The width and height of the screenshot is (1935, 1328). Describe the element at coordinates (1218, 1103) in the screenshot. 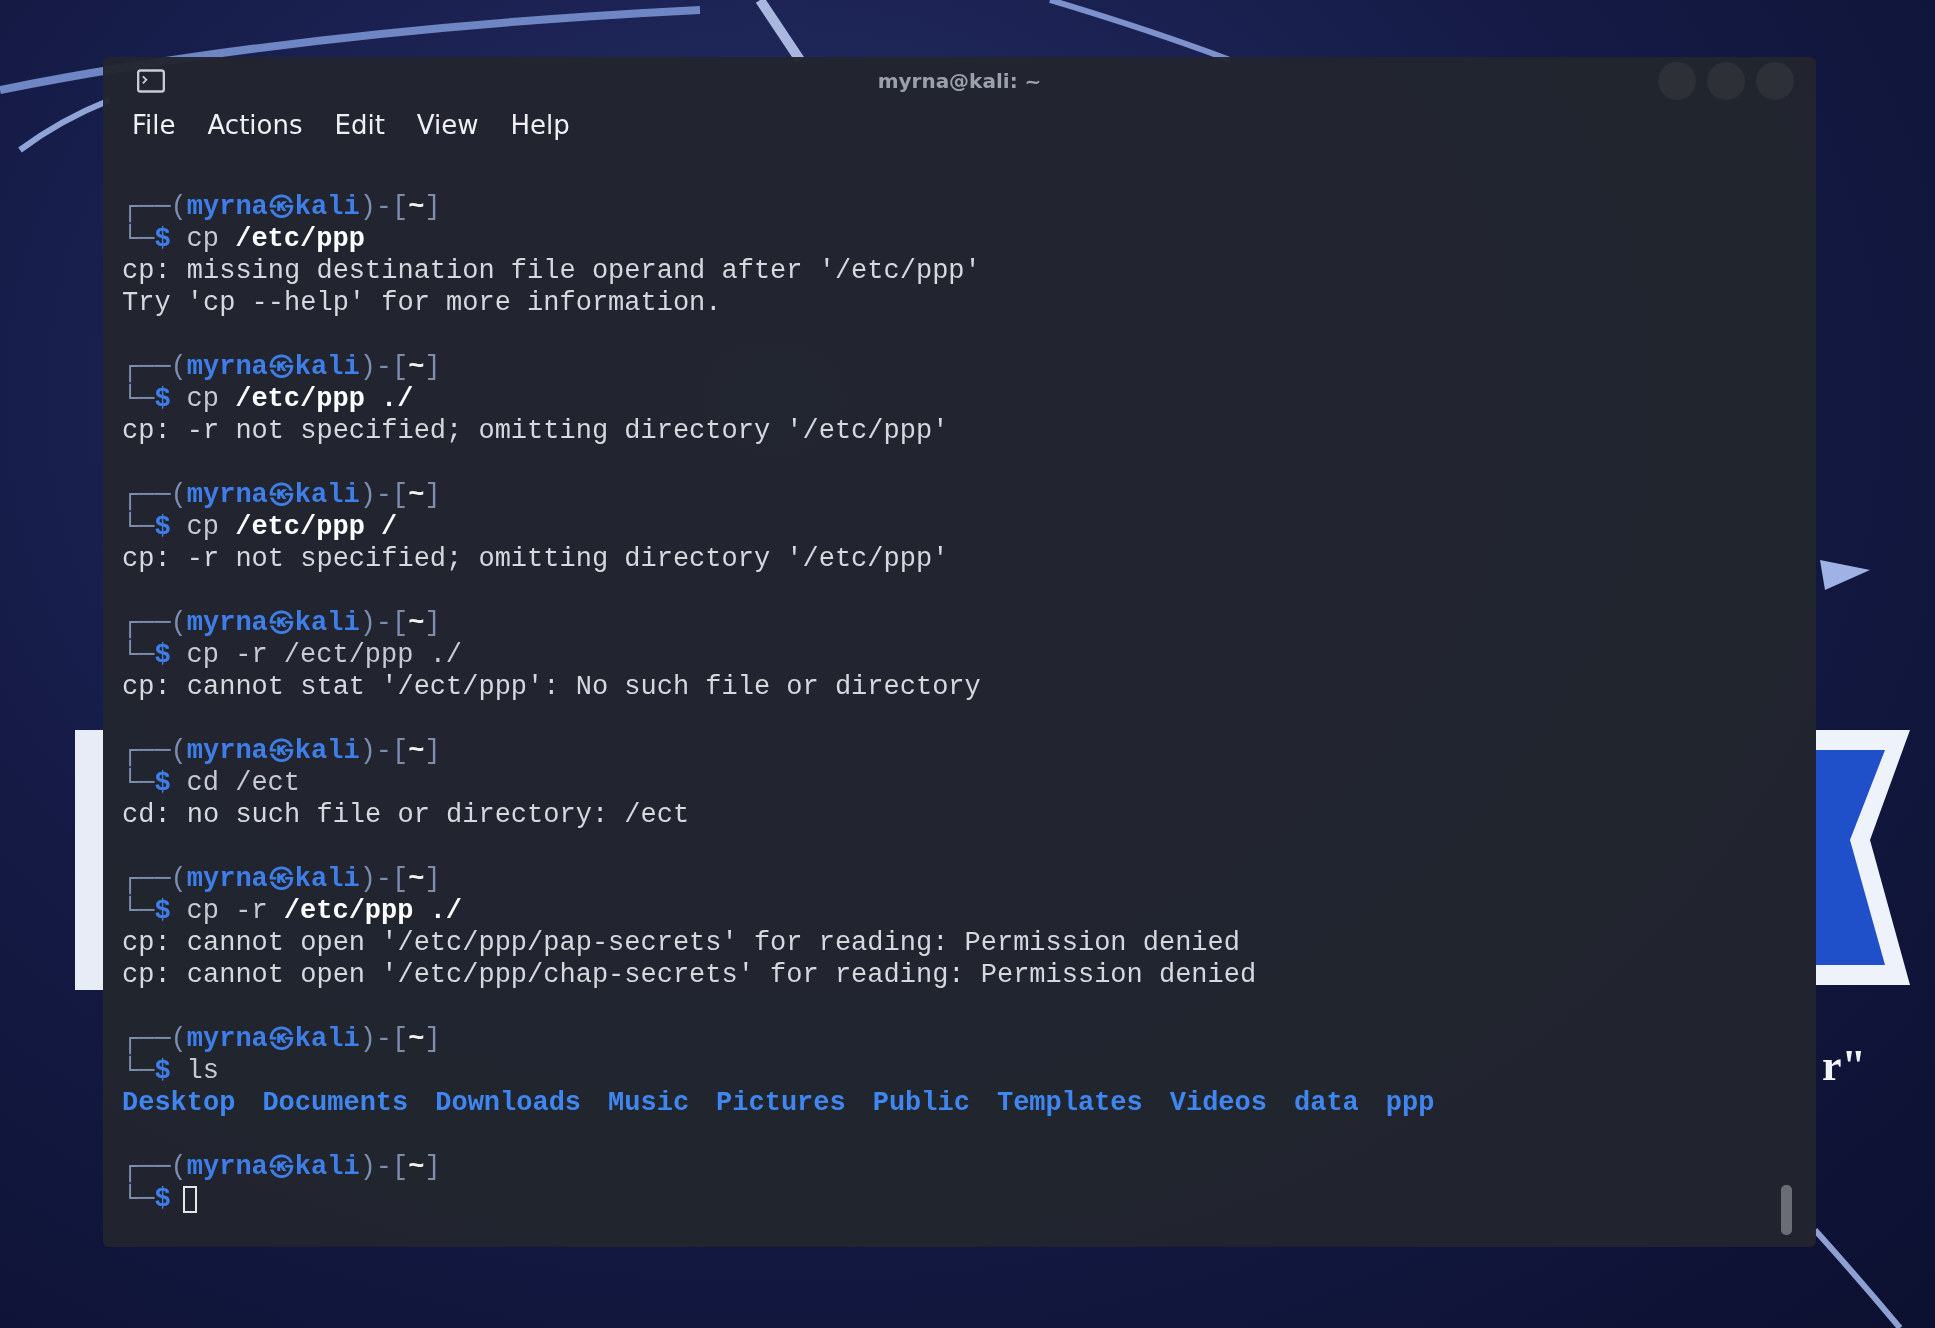

I see `directory-entry: Videos` at that location.